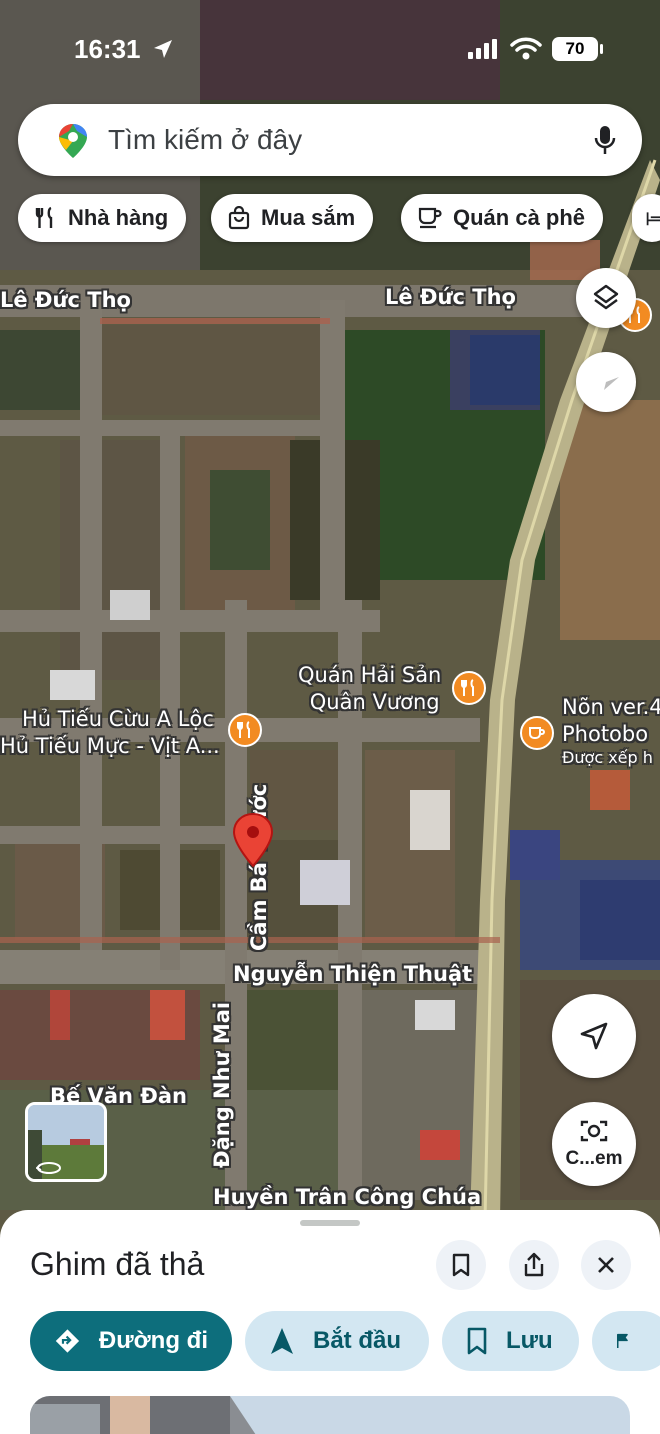 The height and width of the screenshot is (1434, 660). I want to click on status-bar: 16:31 70, so click(330, 48).